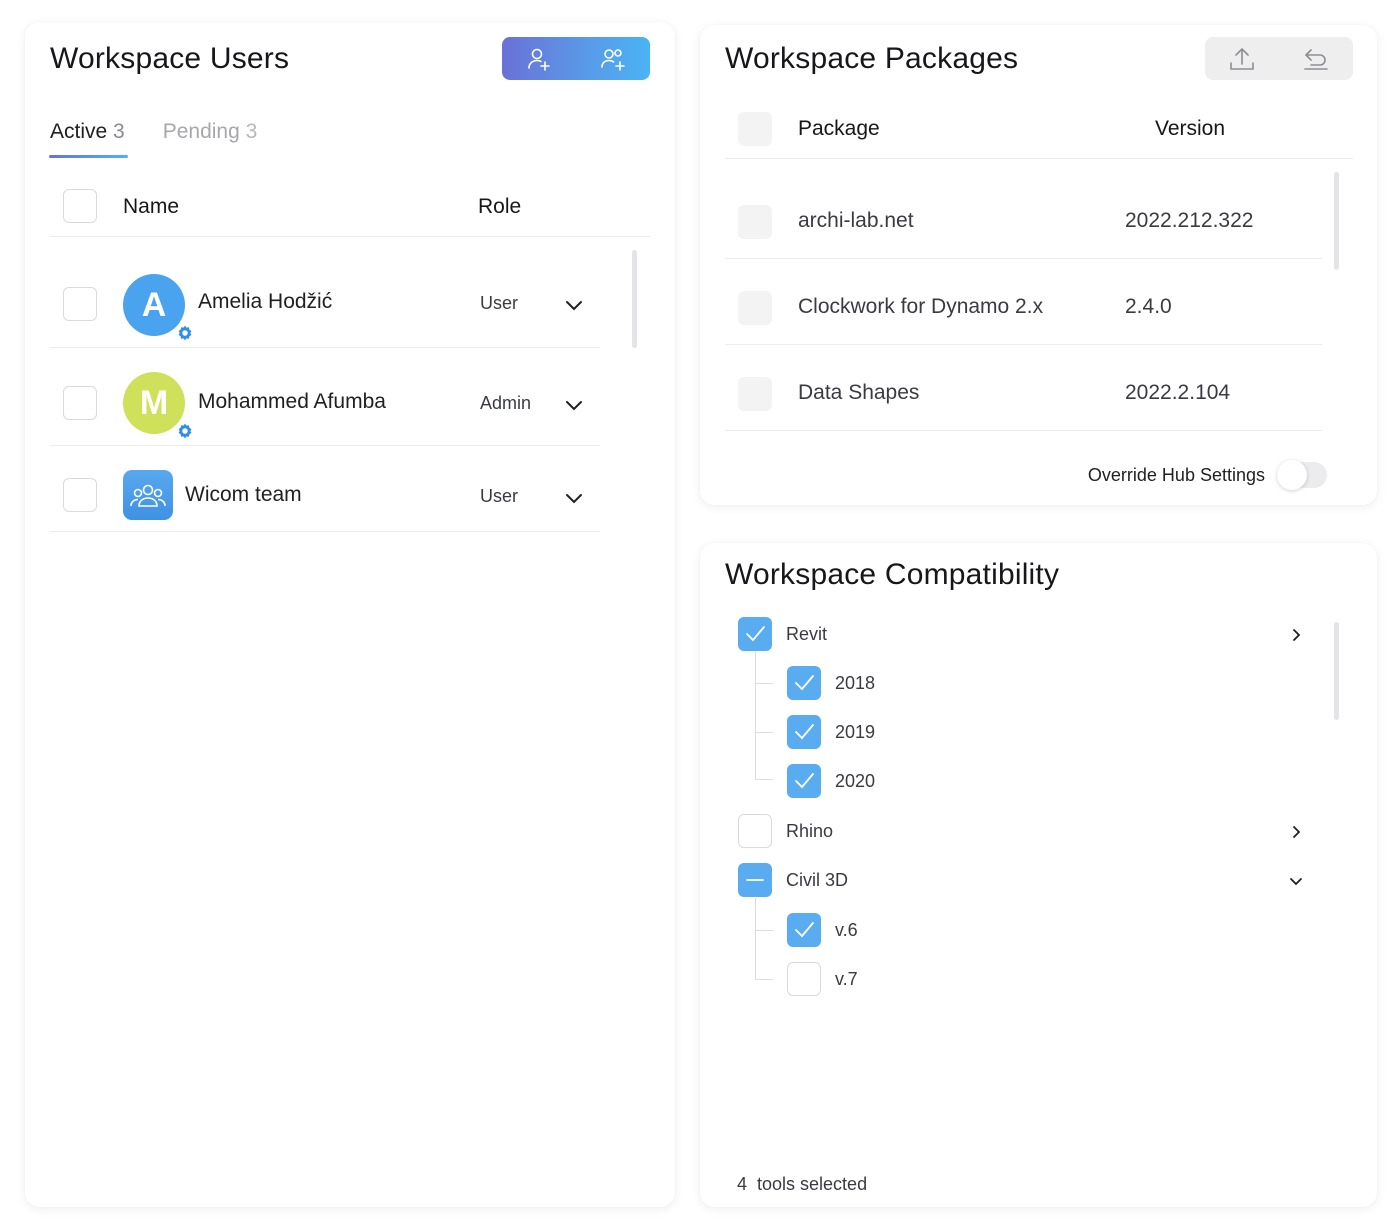 This screenshot has height=1232, width=1400. What do you see at coordinates (350, 211) in the screenshot?
I see `users-table-header: Name Role` at bounding box center [350, 211].